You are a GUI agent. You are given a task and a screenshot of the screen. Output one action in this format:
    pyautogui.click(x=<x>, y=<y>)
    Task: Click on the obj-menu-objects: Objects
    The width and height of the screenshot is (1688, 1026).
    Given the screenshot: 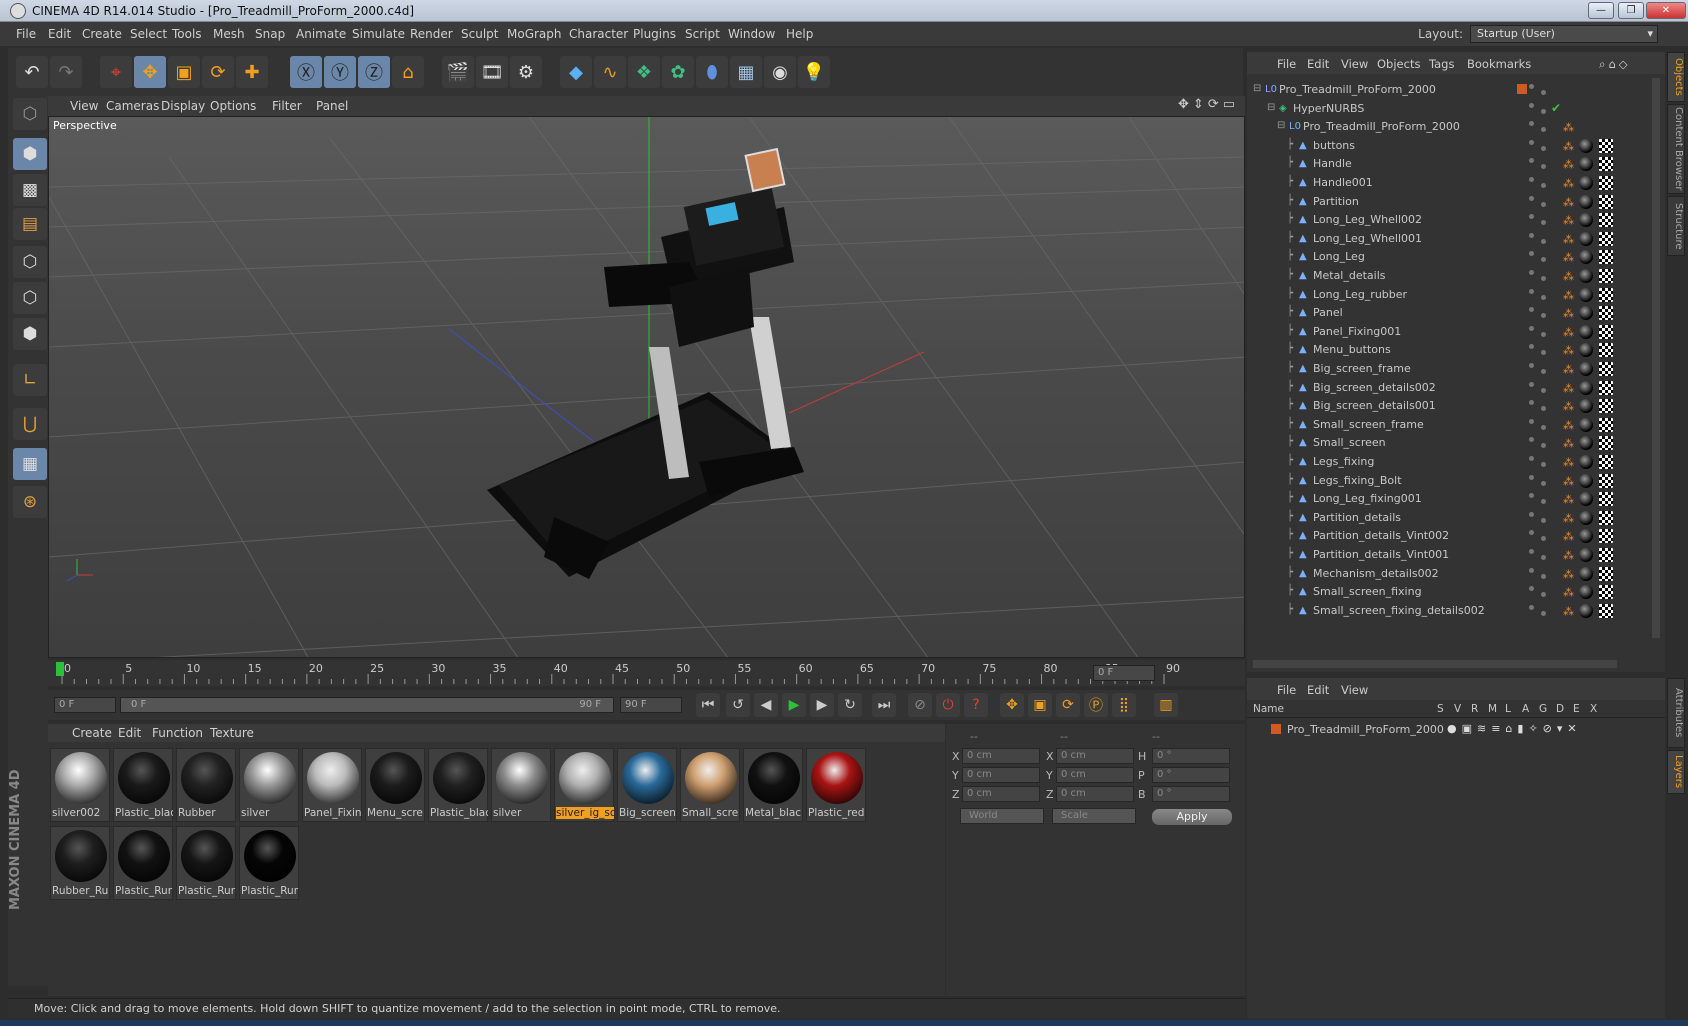 What is the action you would take?
    pyautogui.click(x=1398, y=64)
    